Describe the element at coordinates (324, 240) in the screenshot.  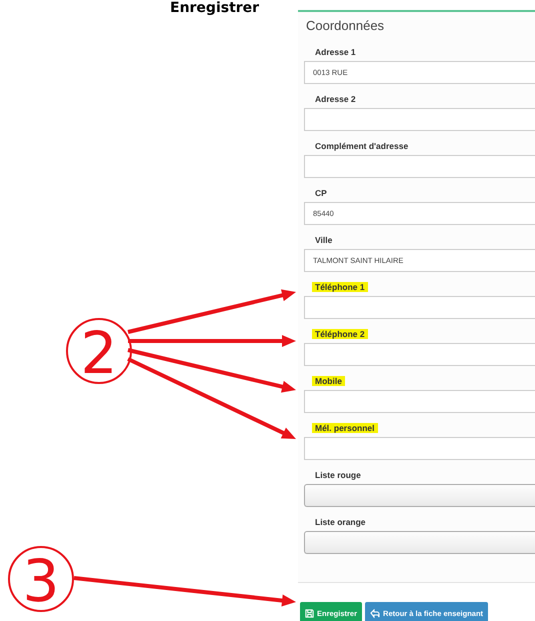
I see `field-label: Ville` at that location.